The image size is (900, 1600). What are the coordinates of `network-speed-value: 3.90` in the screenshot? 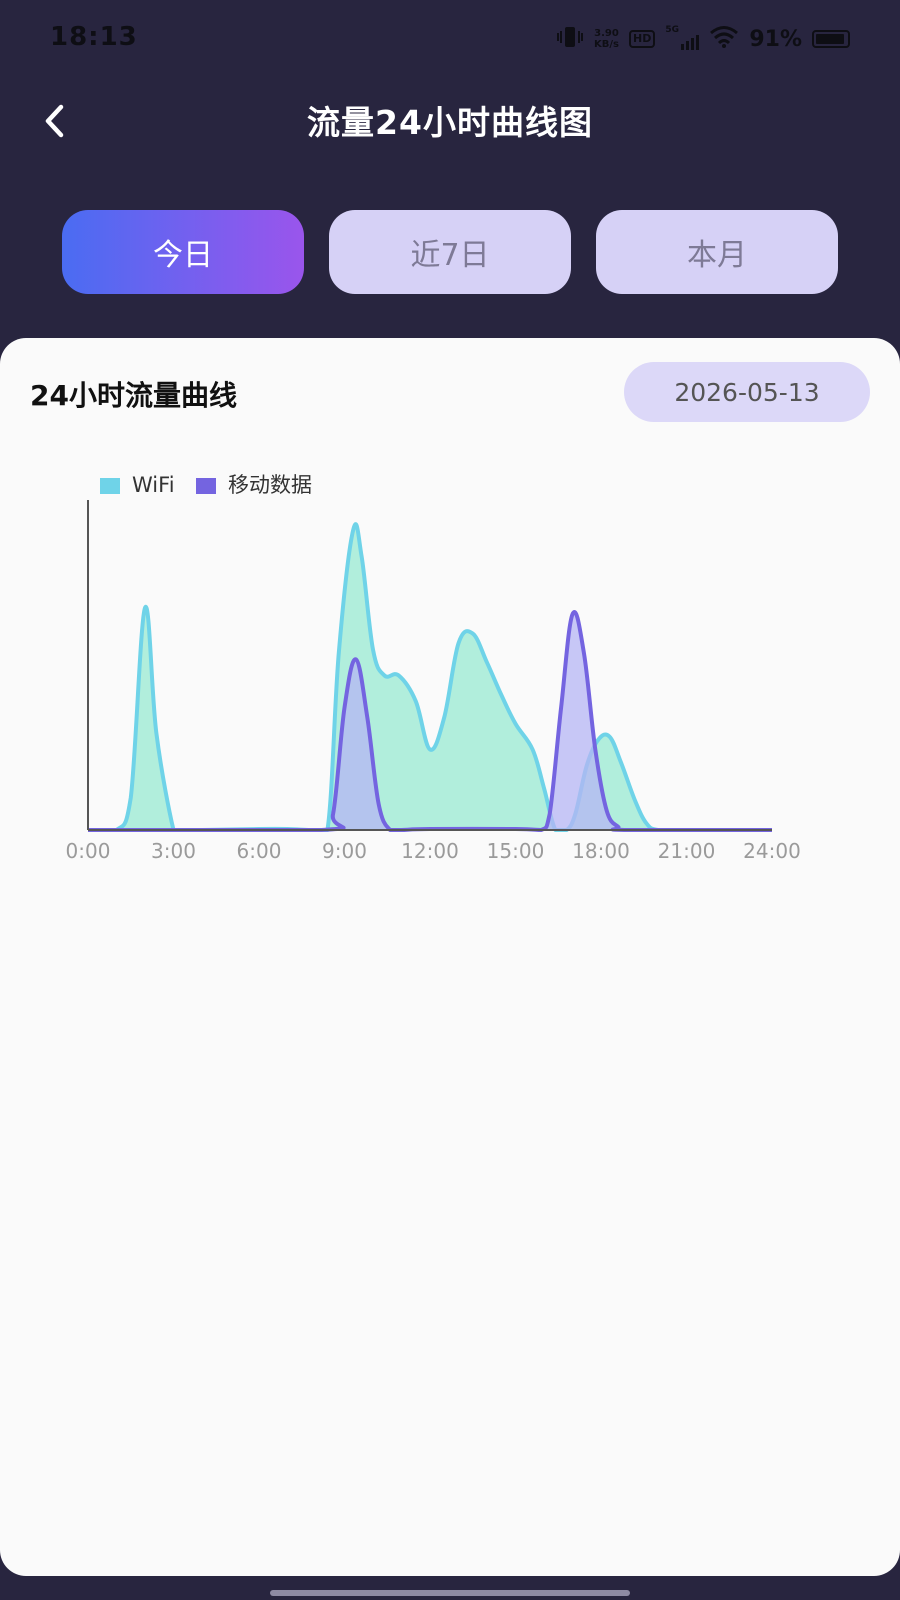 It's located at (606, 33).